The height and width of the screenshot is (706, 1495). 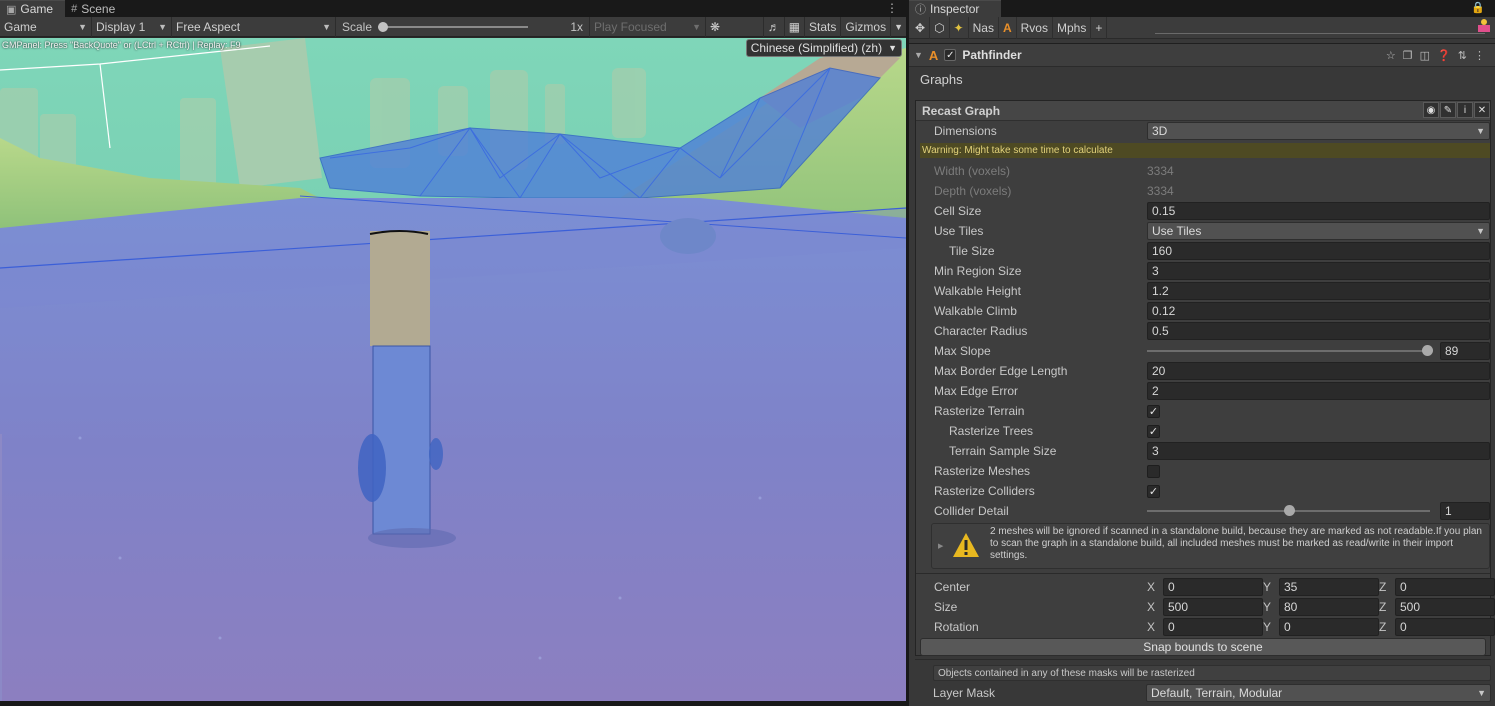 What do you see at coordinates (1318, 211) in the screenshot?
I see `cell-size-field: 0.15` at bounding box center [1318, 211].